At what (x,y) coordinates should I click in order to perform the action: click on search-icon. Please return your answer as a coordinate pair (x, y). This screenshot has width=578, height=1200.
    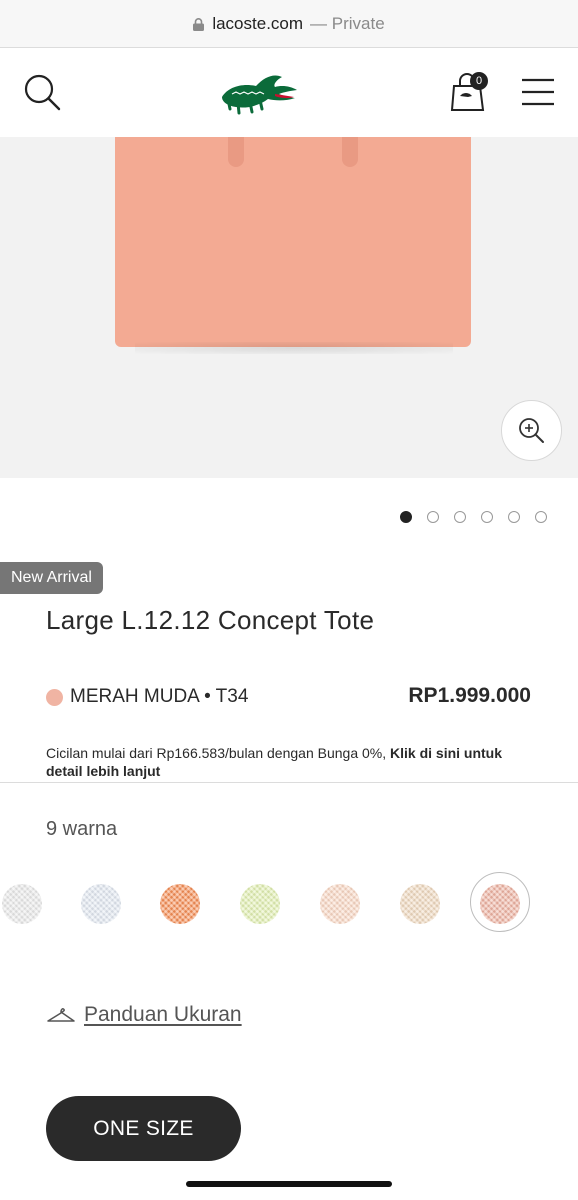
    Looking at the image, I should click on (42, 92).